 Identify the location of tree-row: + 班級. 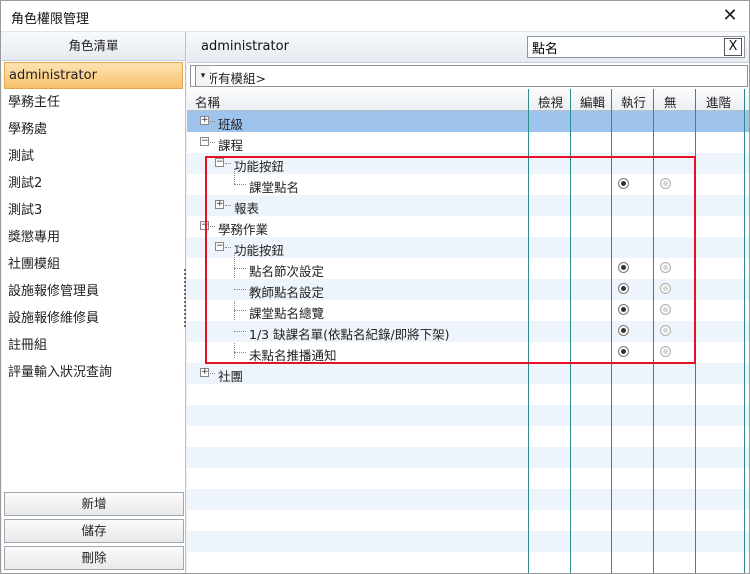
(468, 121).